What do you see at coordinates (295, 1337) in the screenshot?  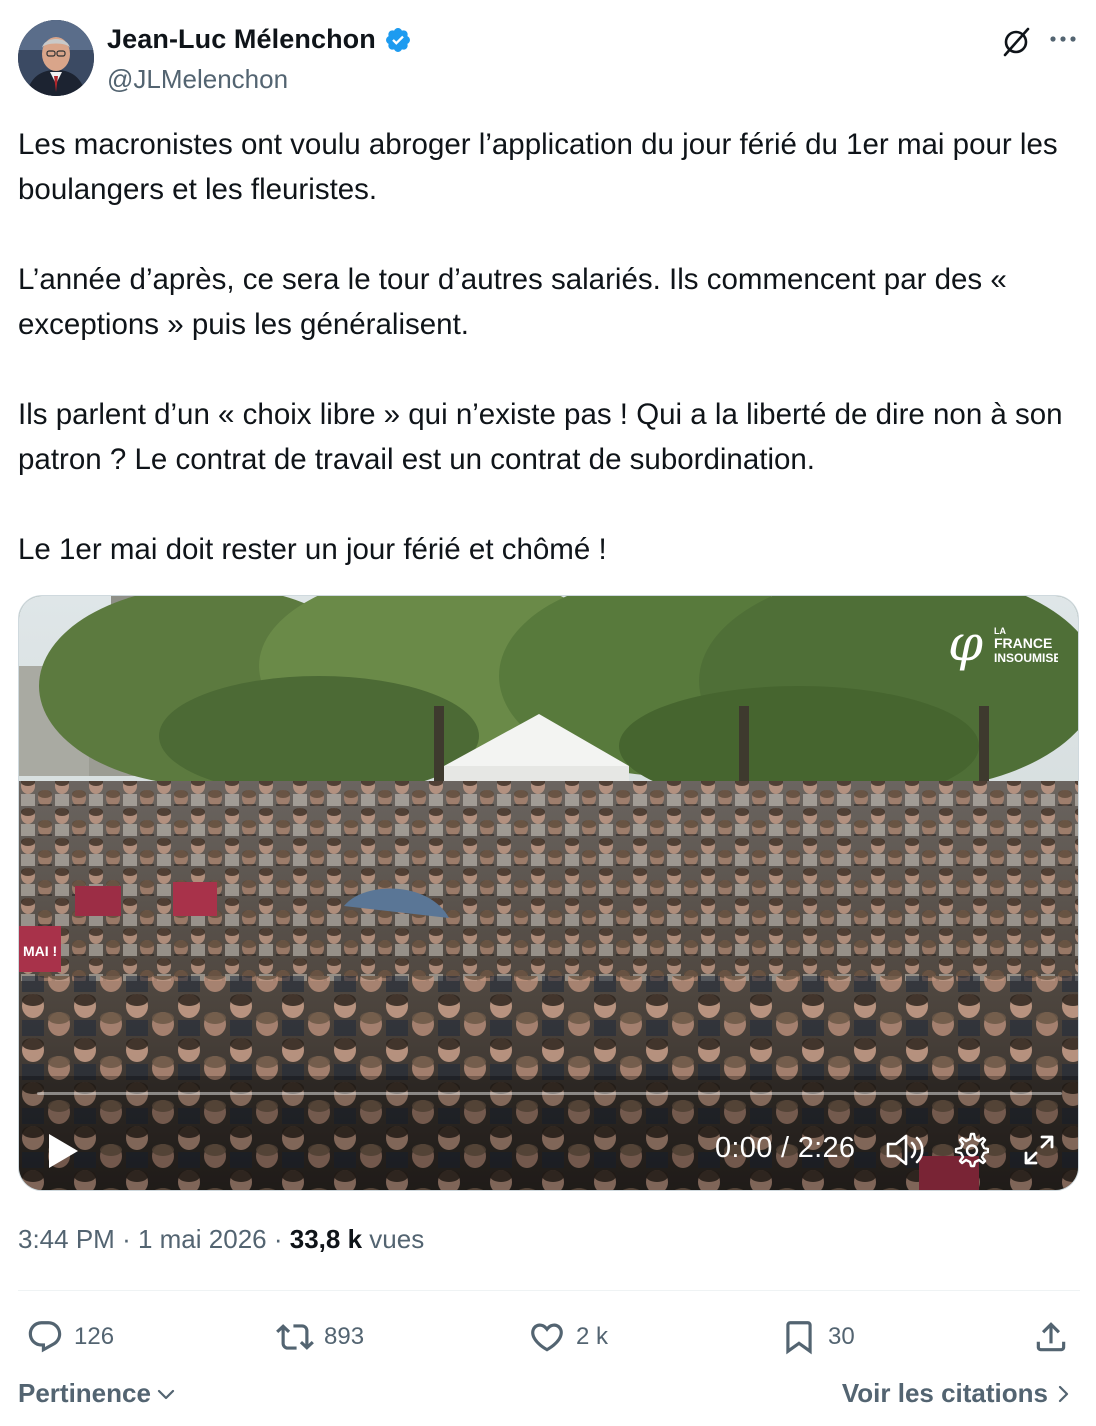 I see `repost-icon` at bounding box center [295, 1337].